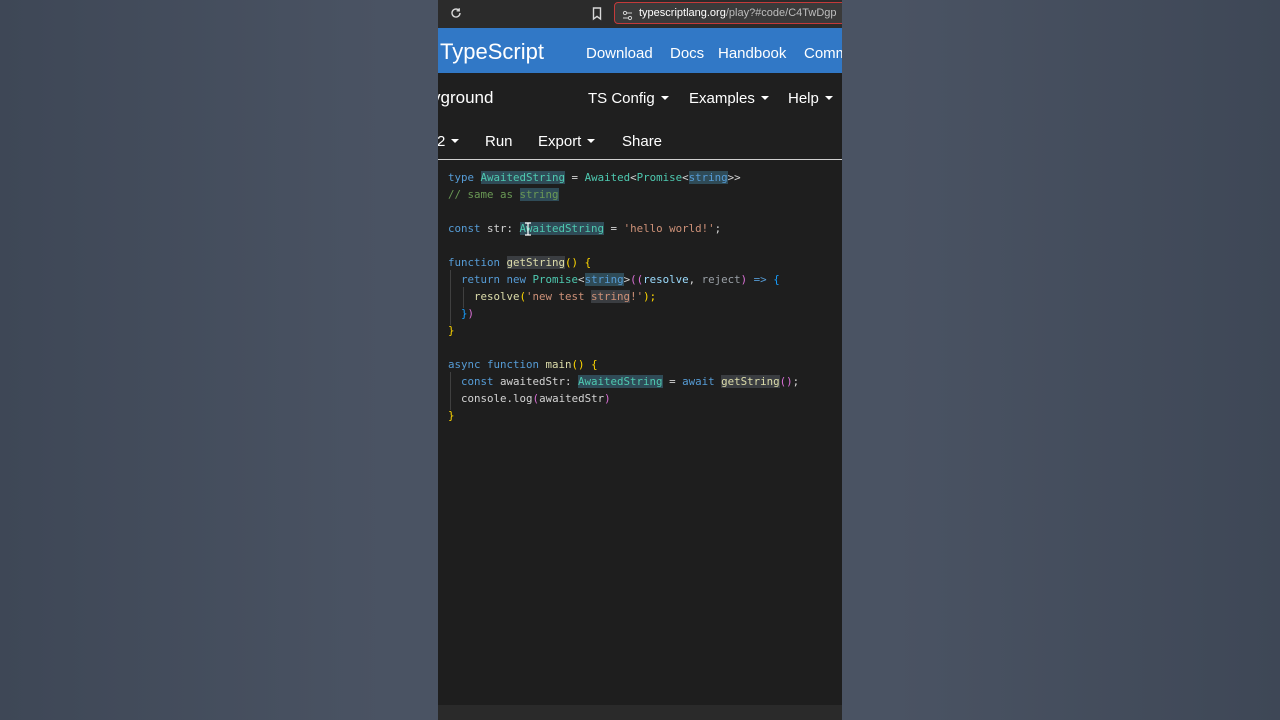 Image resolution: width=1280 pixels, height=720 pixels. Describe the element at coordinates (464, 364) in the screenshot. I see `token: async` at that location.